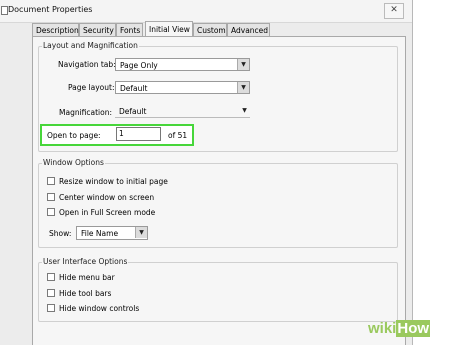 The width and height of the screenshot is (460, 345). I want to click on magnification-label: Magnification:, so click(86, 112).